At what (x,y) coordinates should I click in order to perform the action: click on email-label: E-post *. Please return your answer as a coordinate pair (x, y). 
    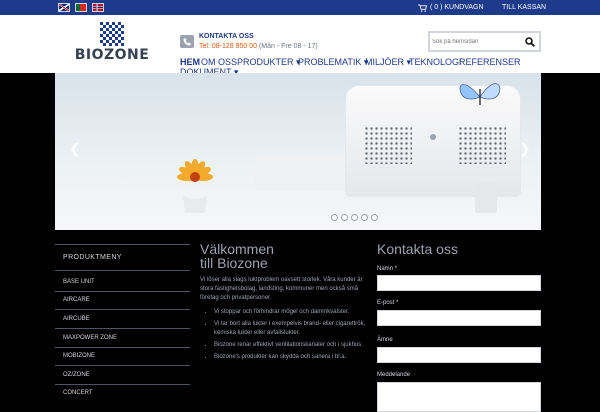
    Looking at the image, I should click on (388, 303).